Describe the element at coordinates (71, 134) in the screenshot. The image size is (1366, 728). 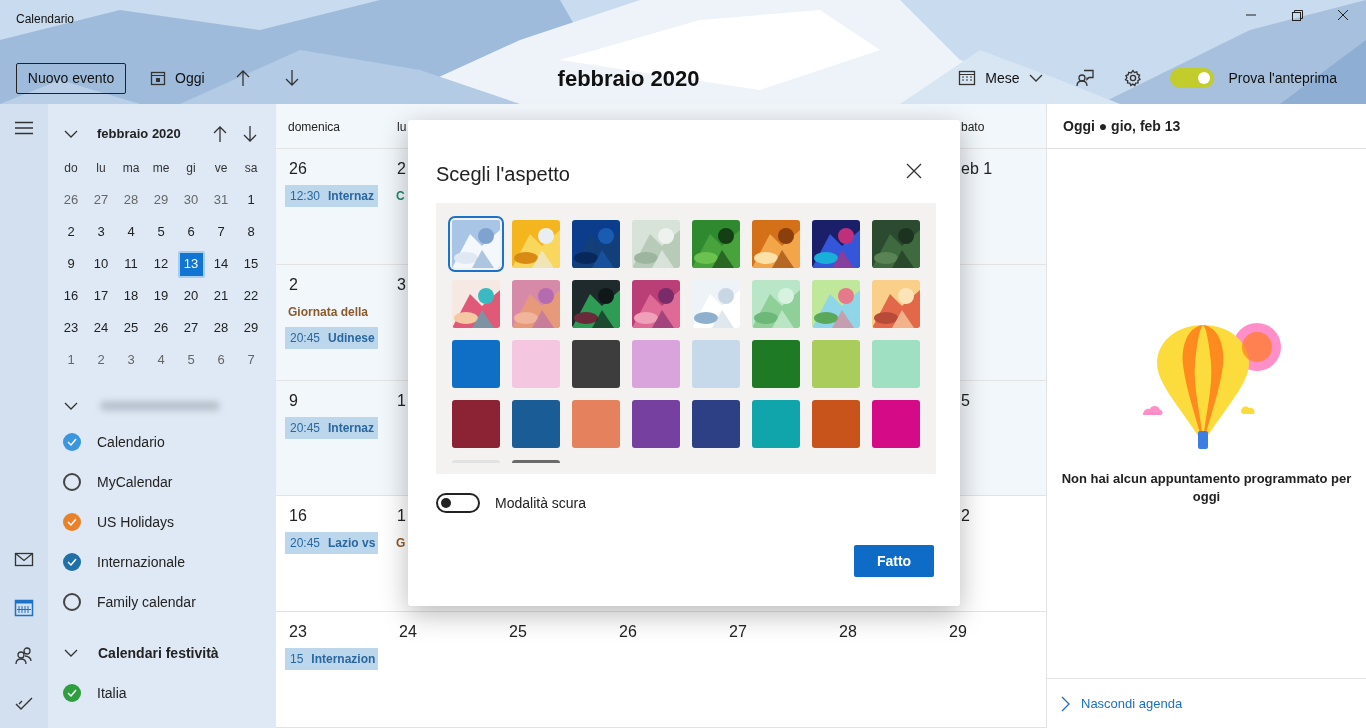
I see `chevron-down-icon` at that location.